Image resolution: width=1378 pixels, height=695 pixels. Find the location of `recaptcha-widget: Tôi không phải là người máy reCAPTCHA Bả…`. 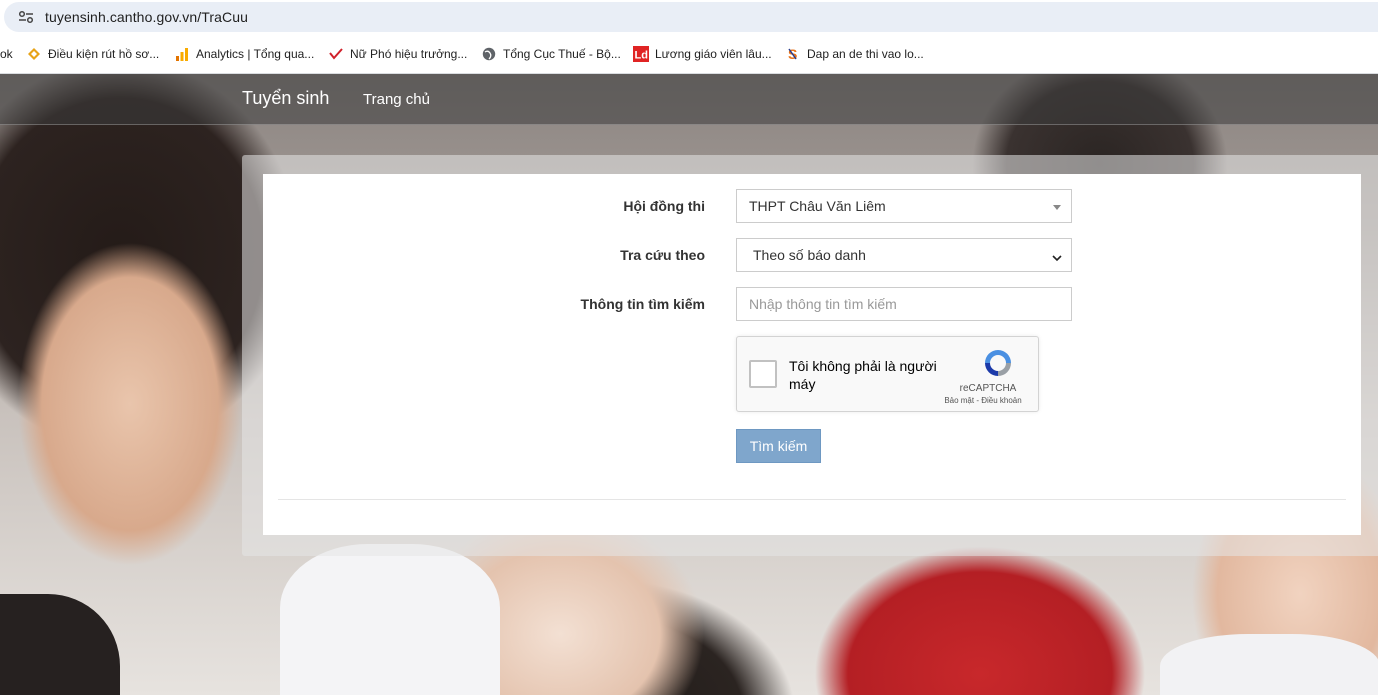

recaptcha-widget: Tôi không phải là người máy reCAPTCHA Bả… is located at coordinates (887, 374).